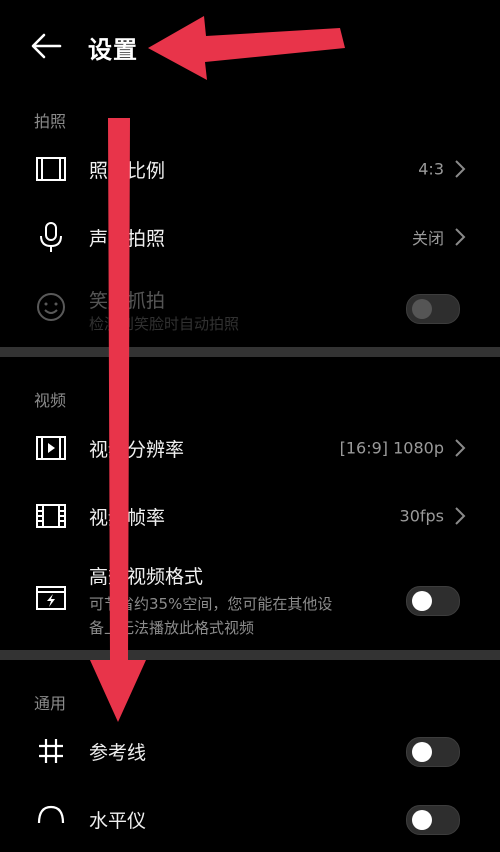 The image size is (500, 852). I want to click on aspect-ratio-label: 照片比例, so click(127, 171).